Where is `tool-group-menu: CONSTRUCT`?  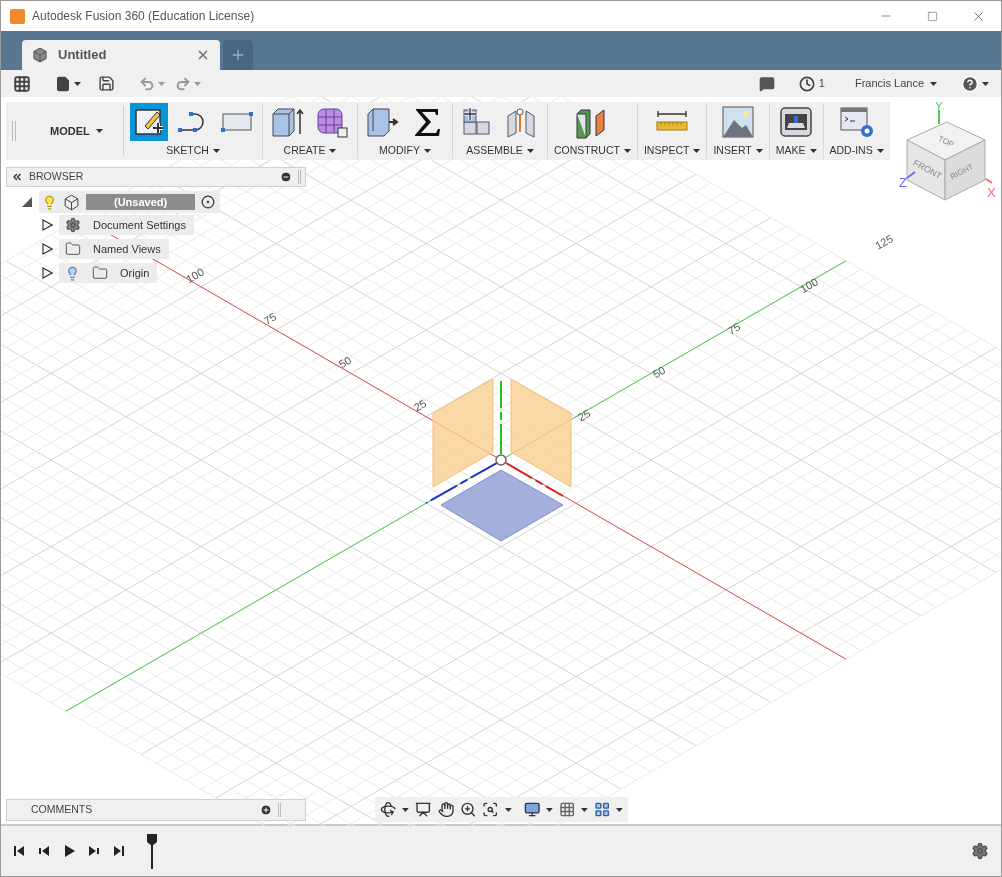 tool-group-menu: CONSTRUCT is located at coordinates (592, 151).